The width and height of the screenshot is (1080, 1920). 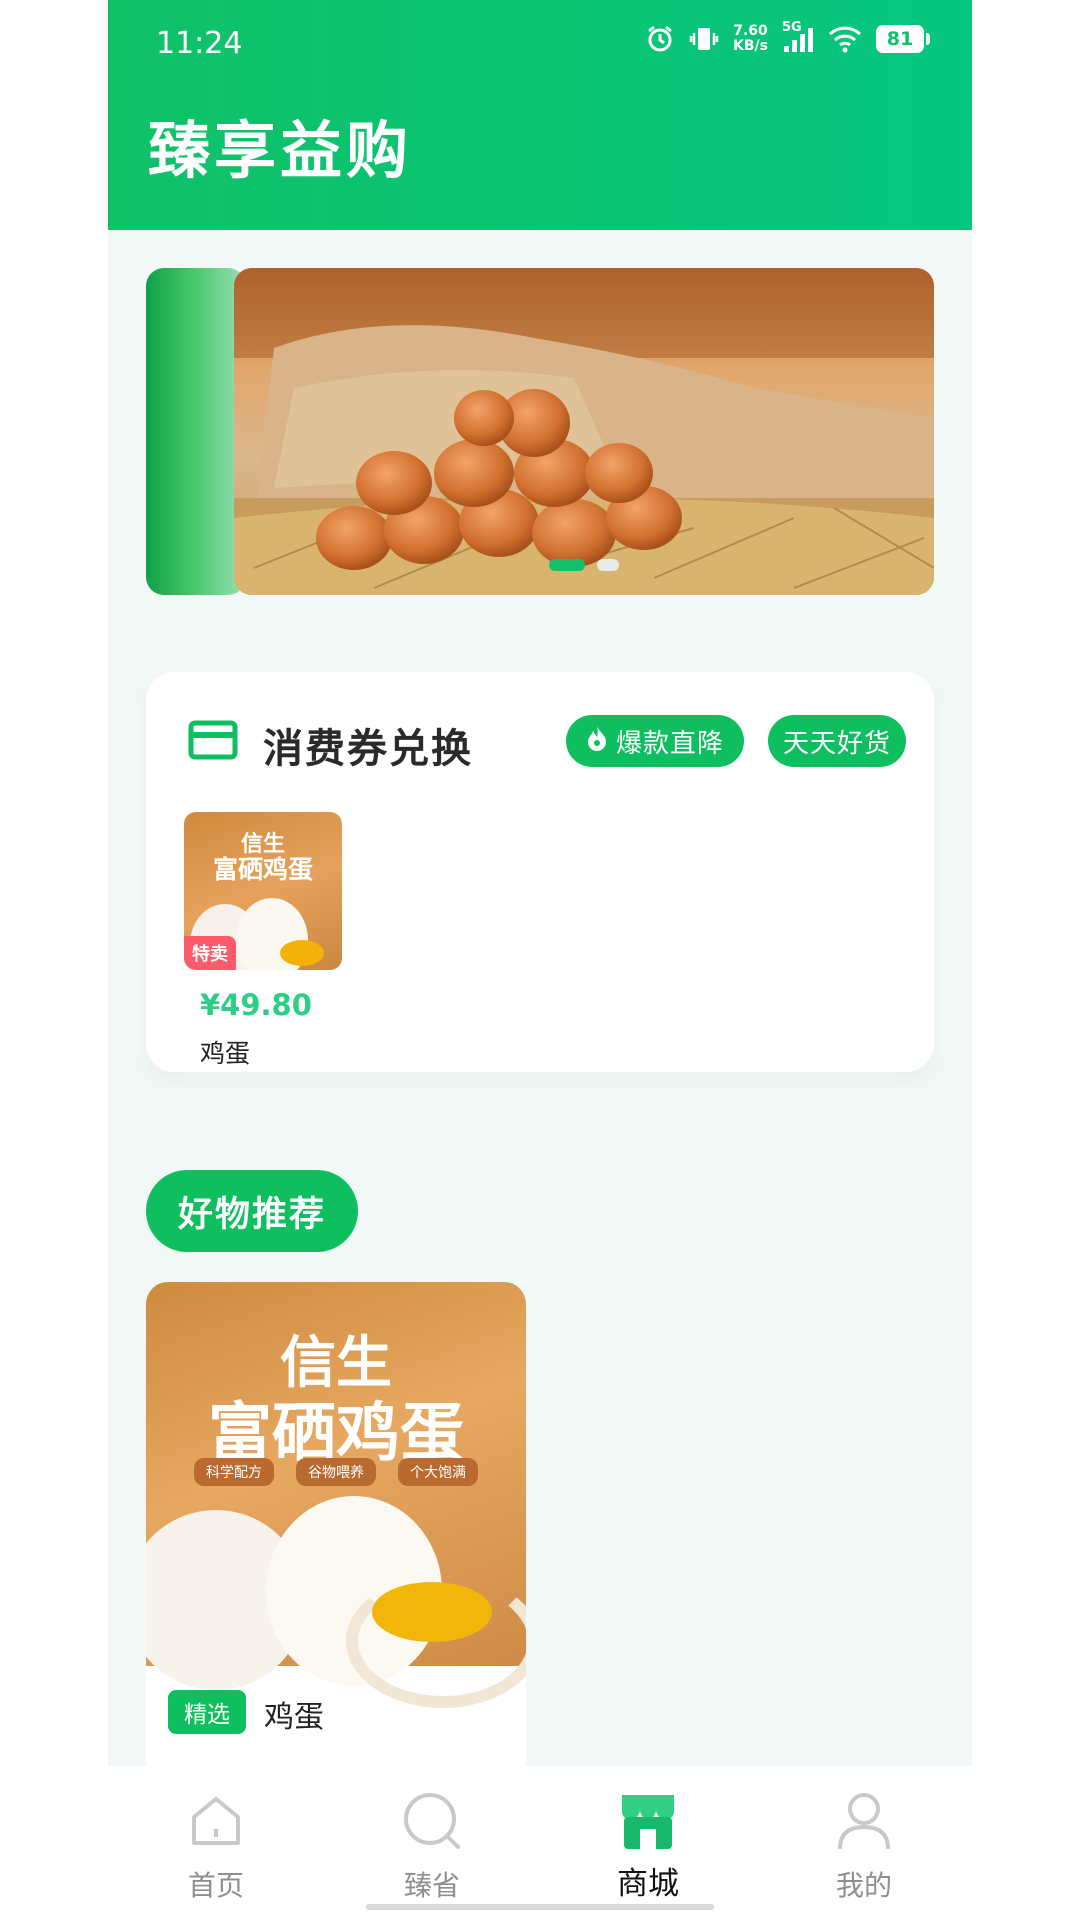 What do you see at coordinates (540, 1907) in the screenshot?
I see `home-indicator` at bounding box center [540, 1907].